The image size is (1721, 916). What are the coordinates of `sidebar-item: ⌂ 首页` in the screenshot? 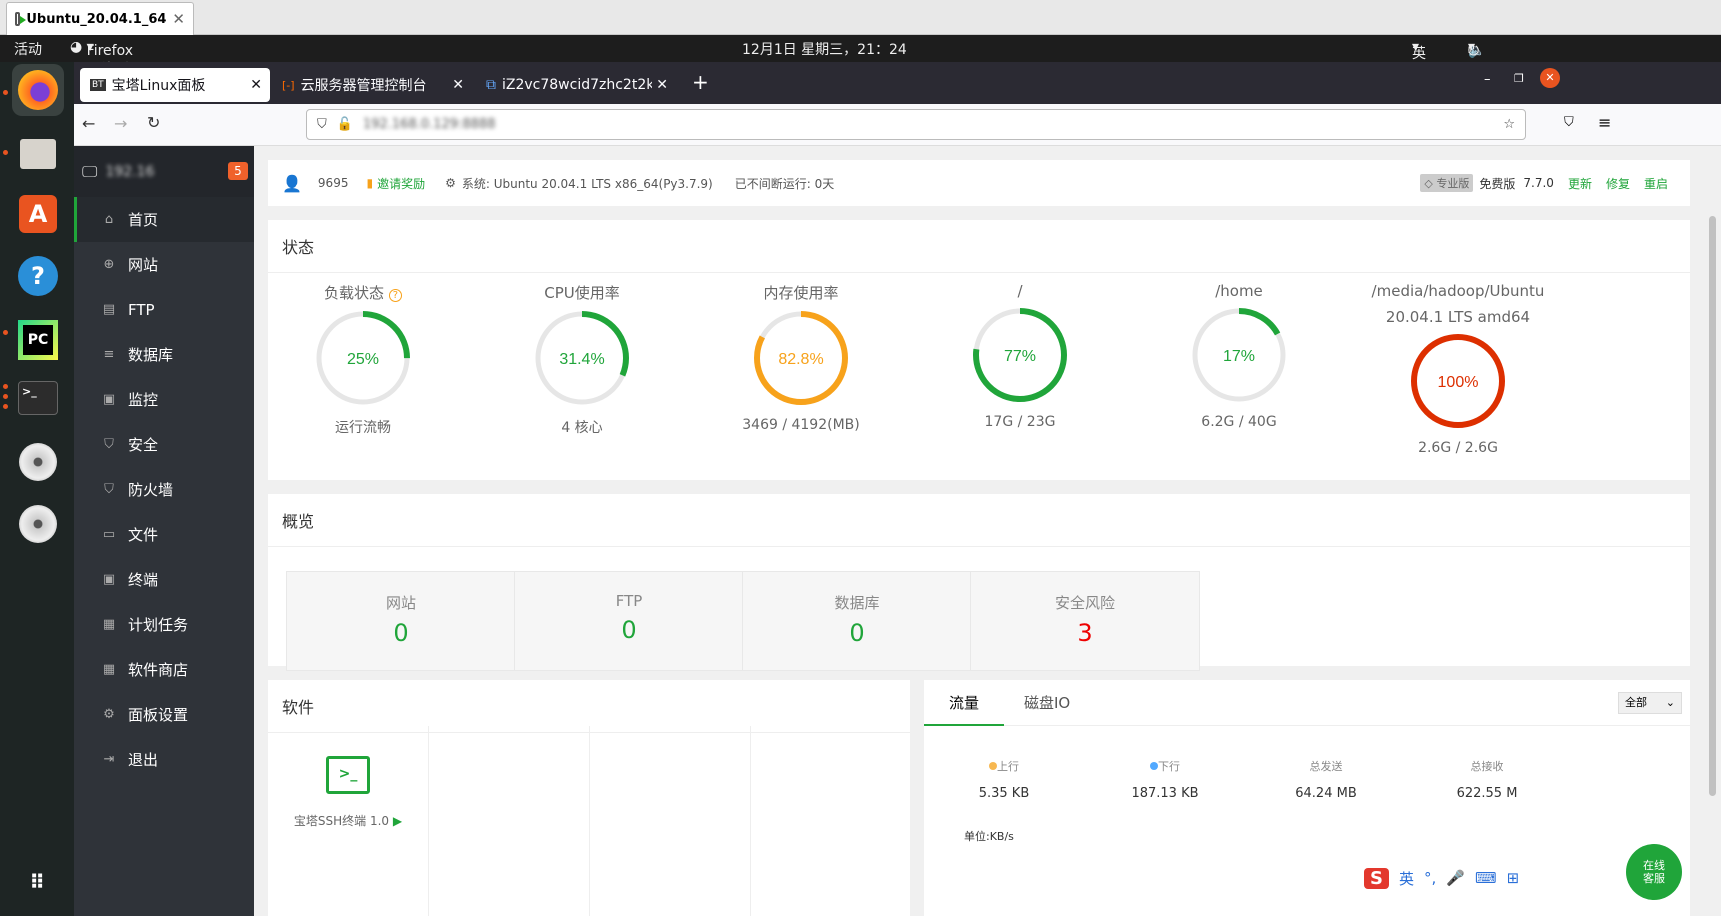 It's located at (164, 219).